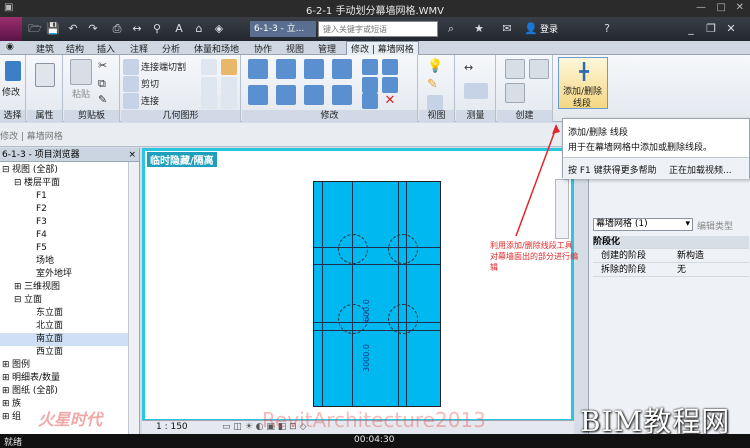  Describe the element at coordinates (199, 29) in the screenshot. I see `3d-view-icon: ⌂` at that location.